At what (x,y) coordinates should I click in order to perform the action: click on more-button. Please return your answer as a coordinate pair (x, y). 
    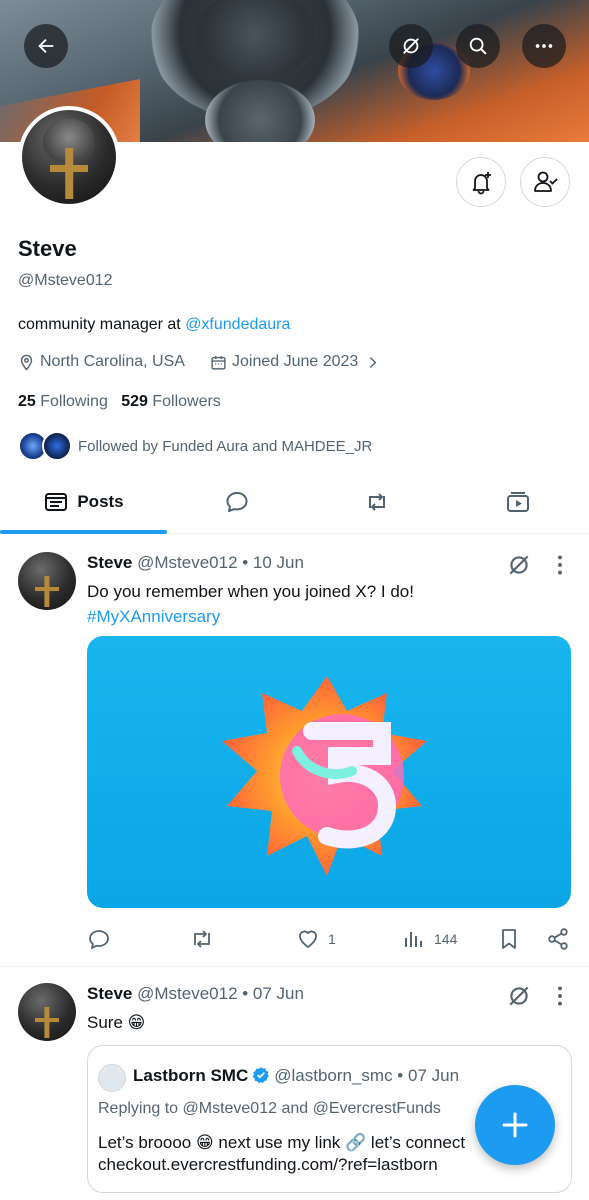
    Looking at the image, I should click on (544, 46).